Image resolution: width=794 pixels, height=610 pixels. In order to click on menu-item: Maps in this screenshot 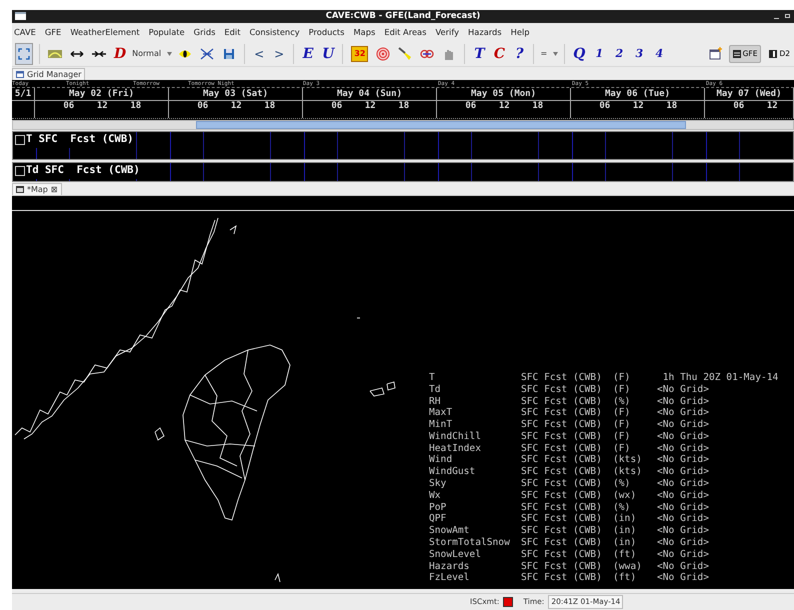, I will do `click(365, 32)`.